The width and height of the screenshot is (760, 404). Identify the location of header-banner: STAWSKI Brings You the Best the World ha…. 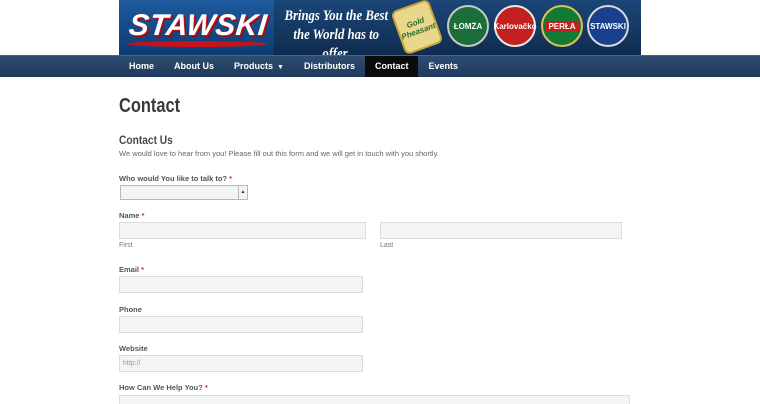
(380, 27).